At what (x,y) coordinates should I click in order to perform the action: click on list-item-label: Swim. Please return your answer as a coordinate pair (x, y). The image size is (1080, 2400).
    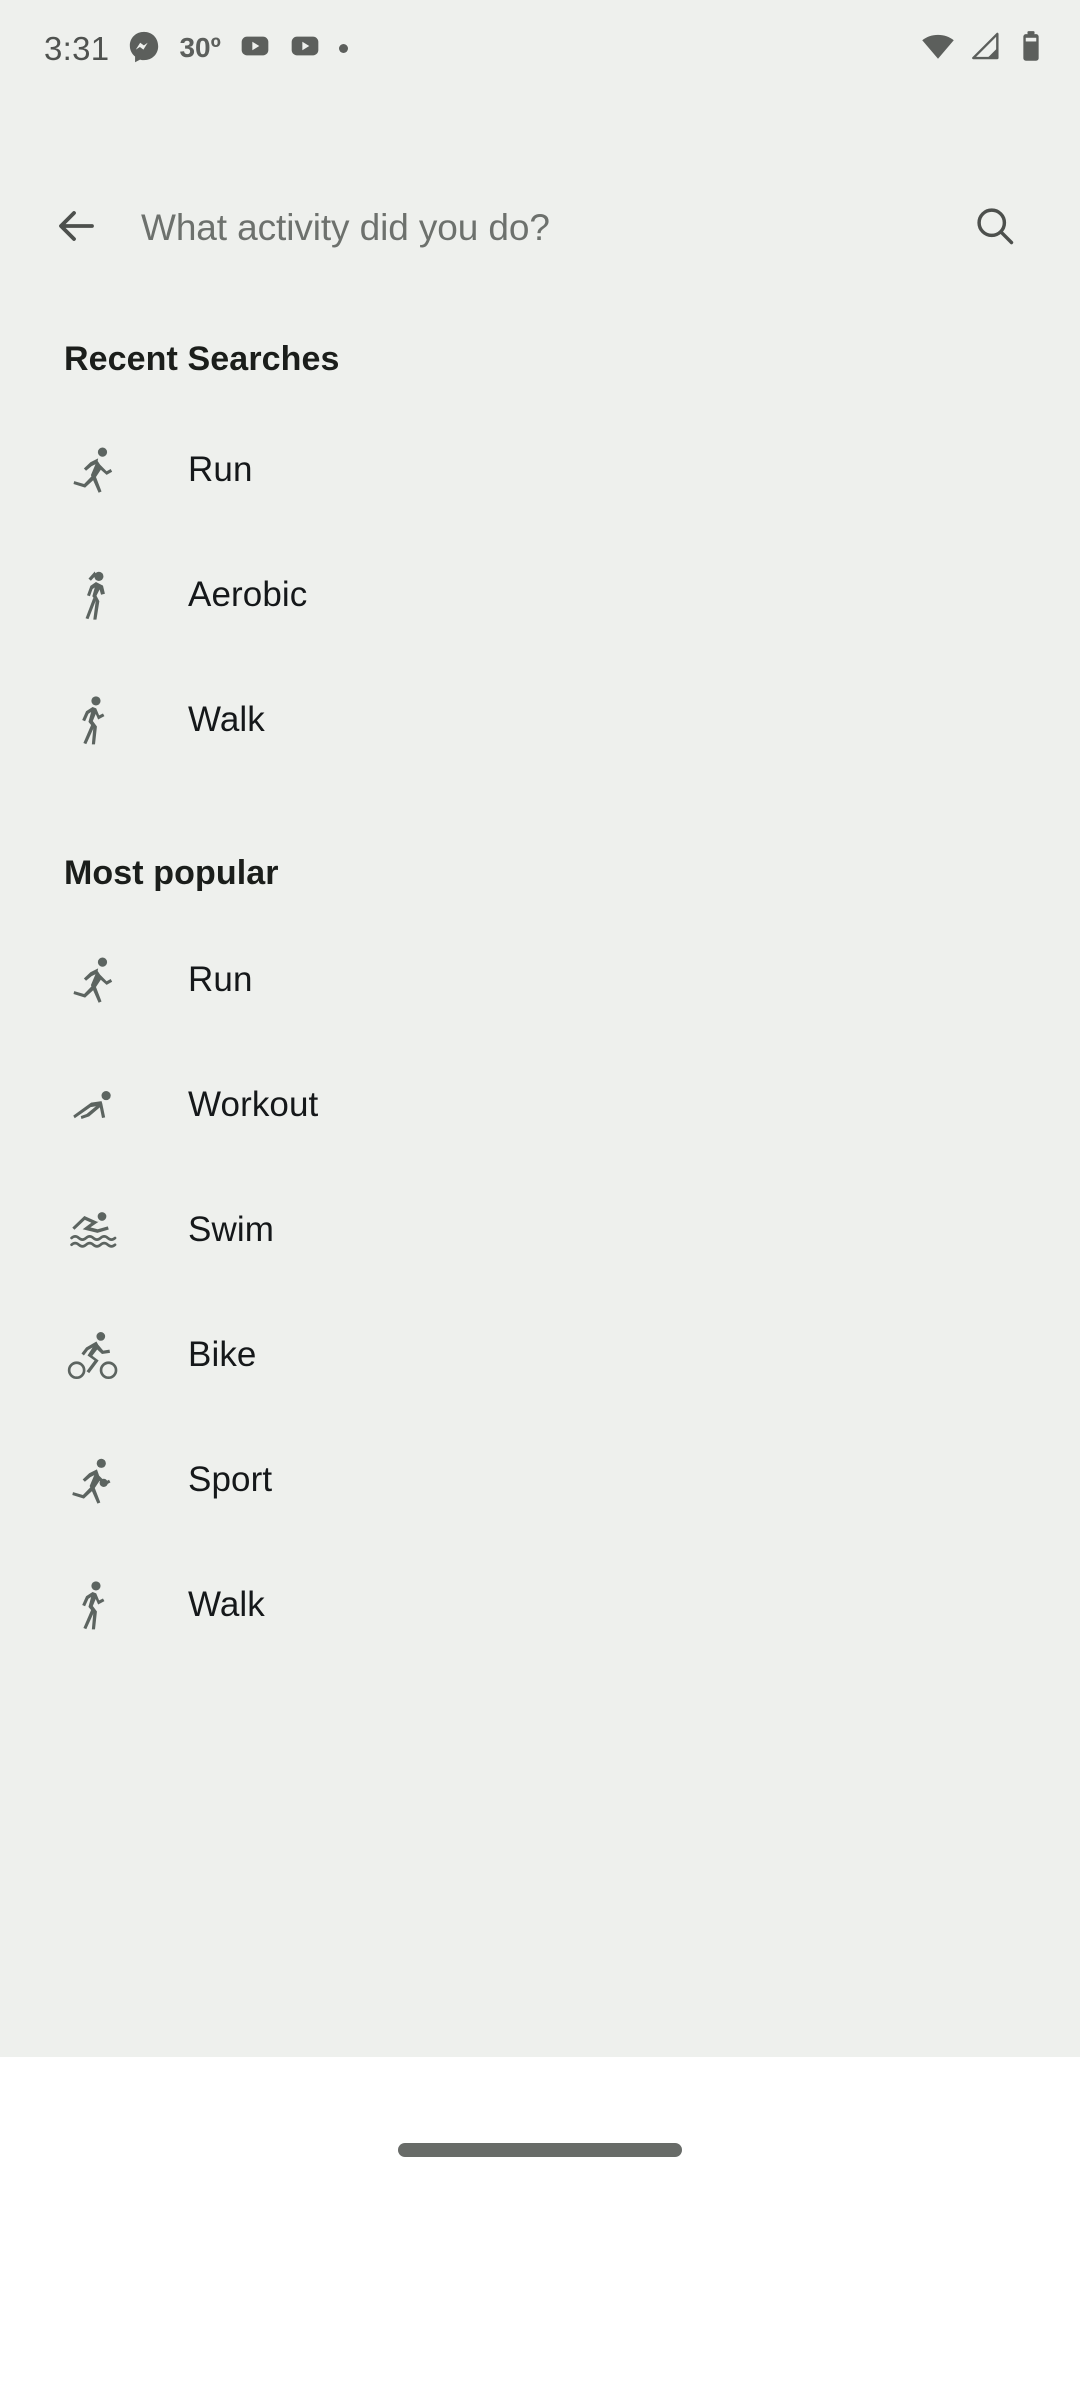
    Looking at the image, I should click on (231, 1229).